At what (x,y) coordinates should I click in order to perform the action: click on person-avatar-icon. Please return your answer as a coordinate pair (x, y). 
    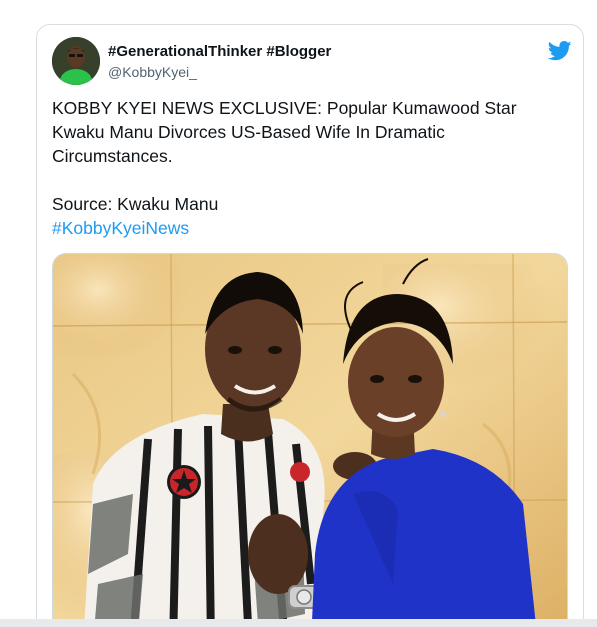
    Looking at the image, I should click on (76, 61).